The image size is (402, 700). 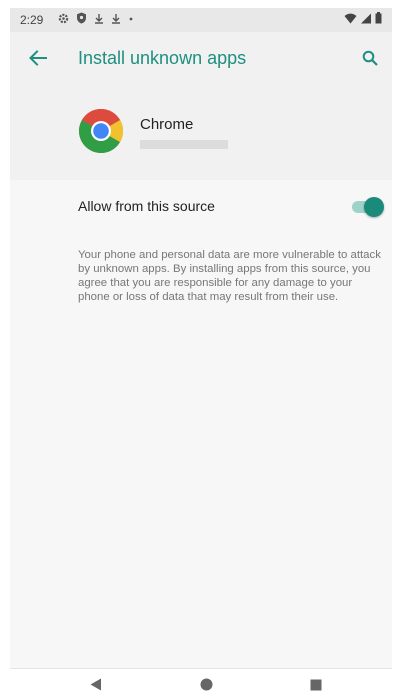 What do you see at coordinates (184, 144) in the screenshot?
I see `app-version-placeholder` at bounding box center [184, 144].